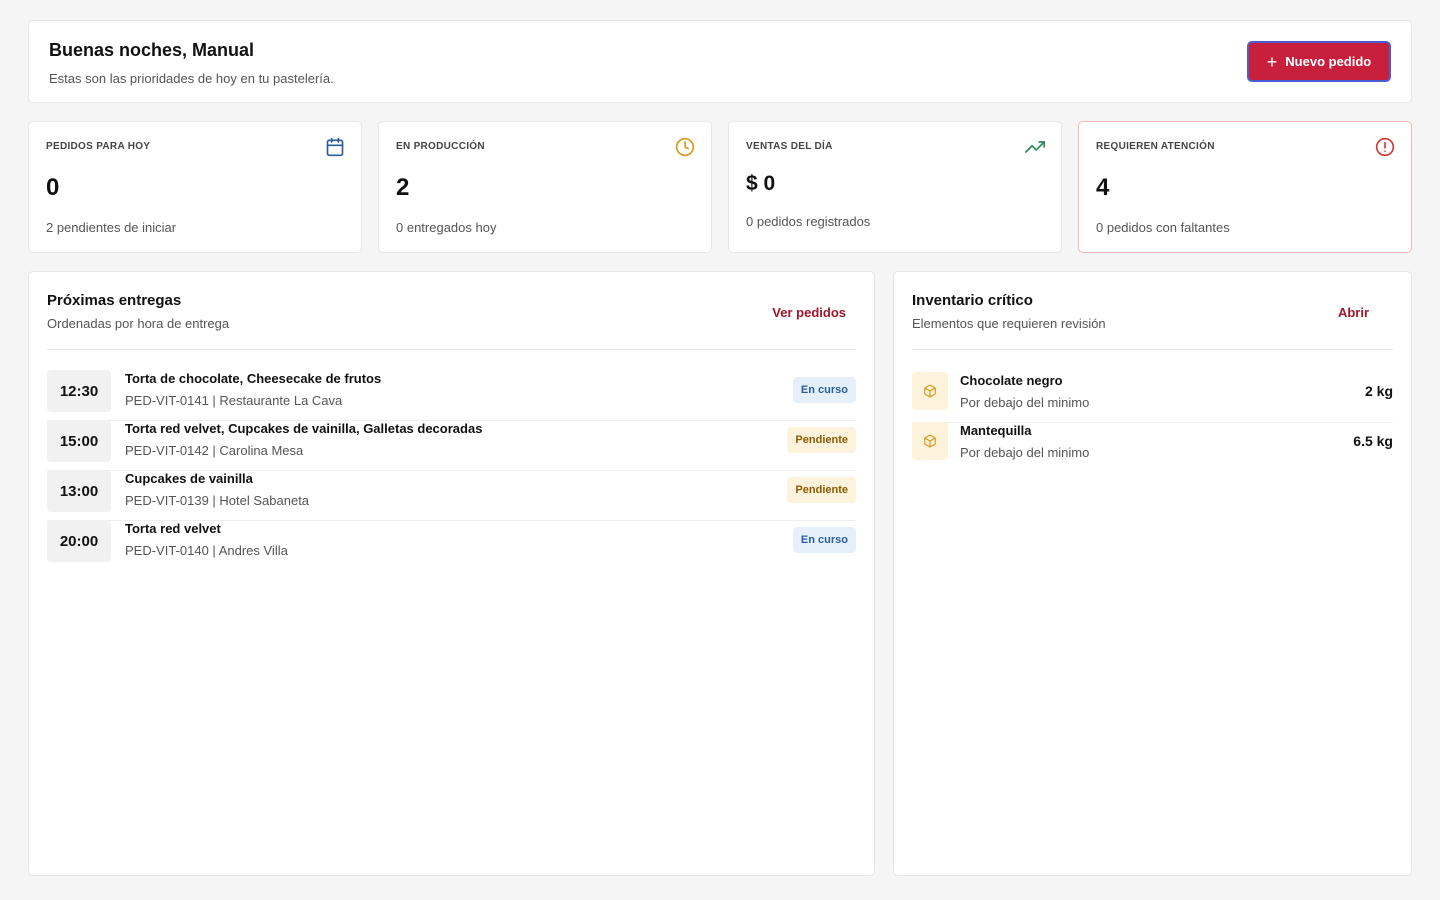 This screenshot has height=900, width=1440. I want to click on delivery-time: 20:00, so click(79, 541).